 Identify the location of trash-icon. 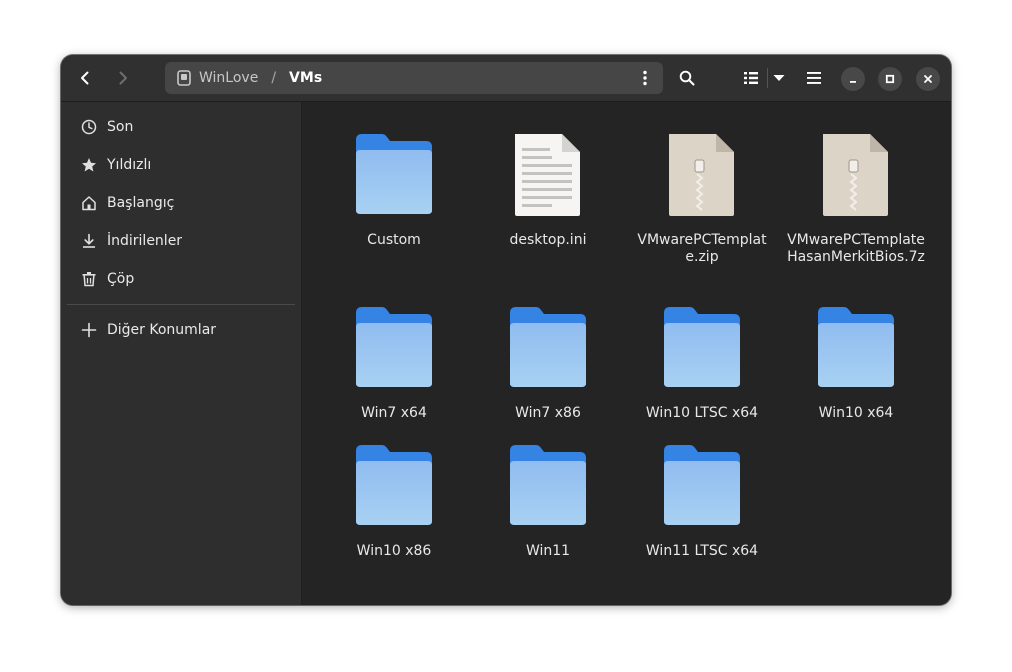
(89, 279).